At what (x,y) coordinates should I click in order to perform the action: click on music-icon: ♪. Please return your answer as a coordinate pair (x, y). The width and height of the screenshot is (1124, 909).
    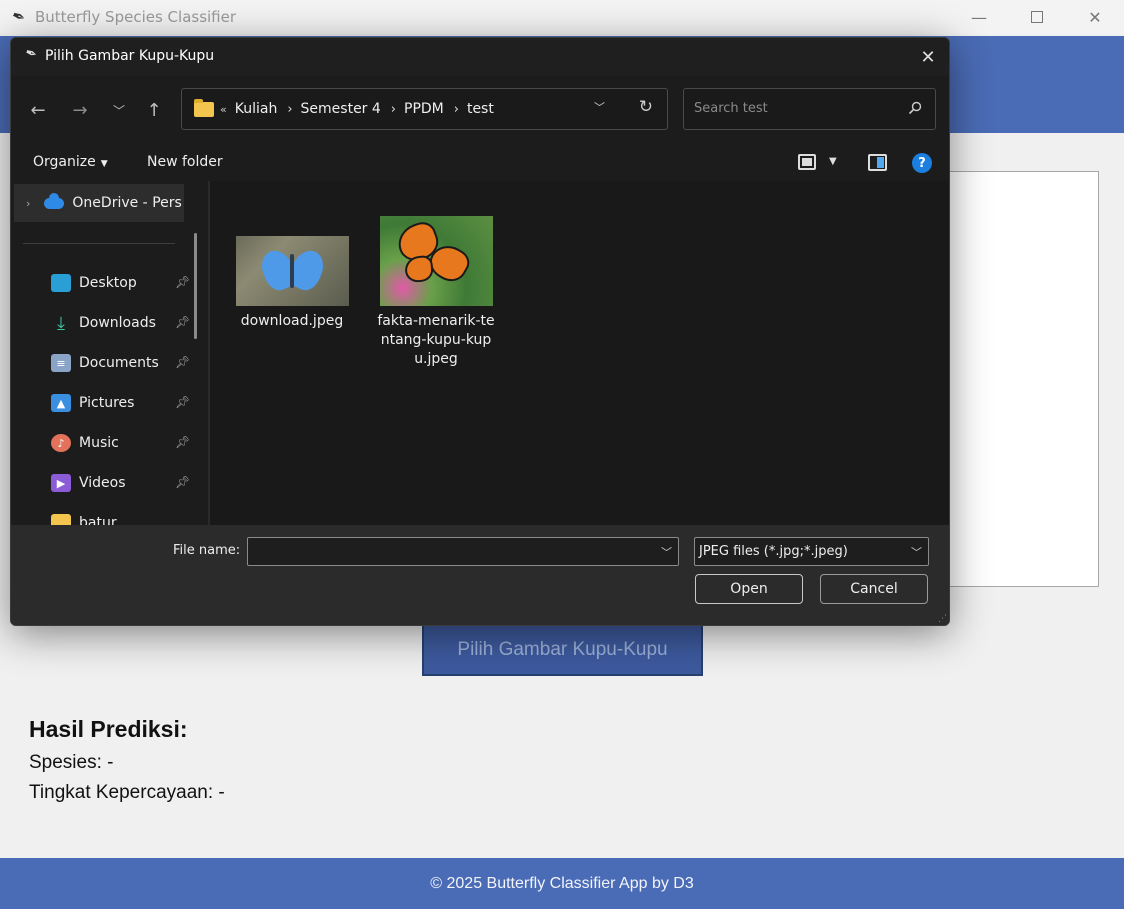
    Looking at the image, I should click on (61, 443).